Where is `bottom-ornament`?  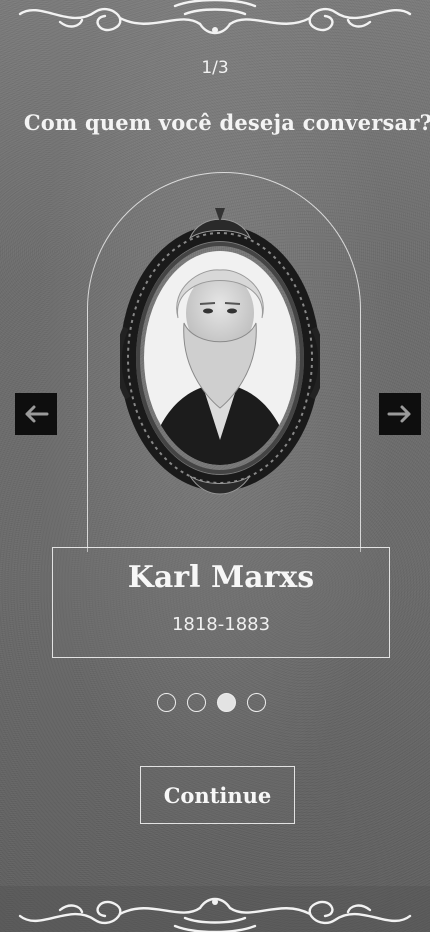 bottom-ornament is located at coordinates (215, 909).